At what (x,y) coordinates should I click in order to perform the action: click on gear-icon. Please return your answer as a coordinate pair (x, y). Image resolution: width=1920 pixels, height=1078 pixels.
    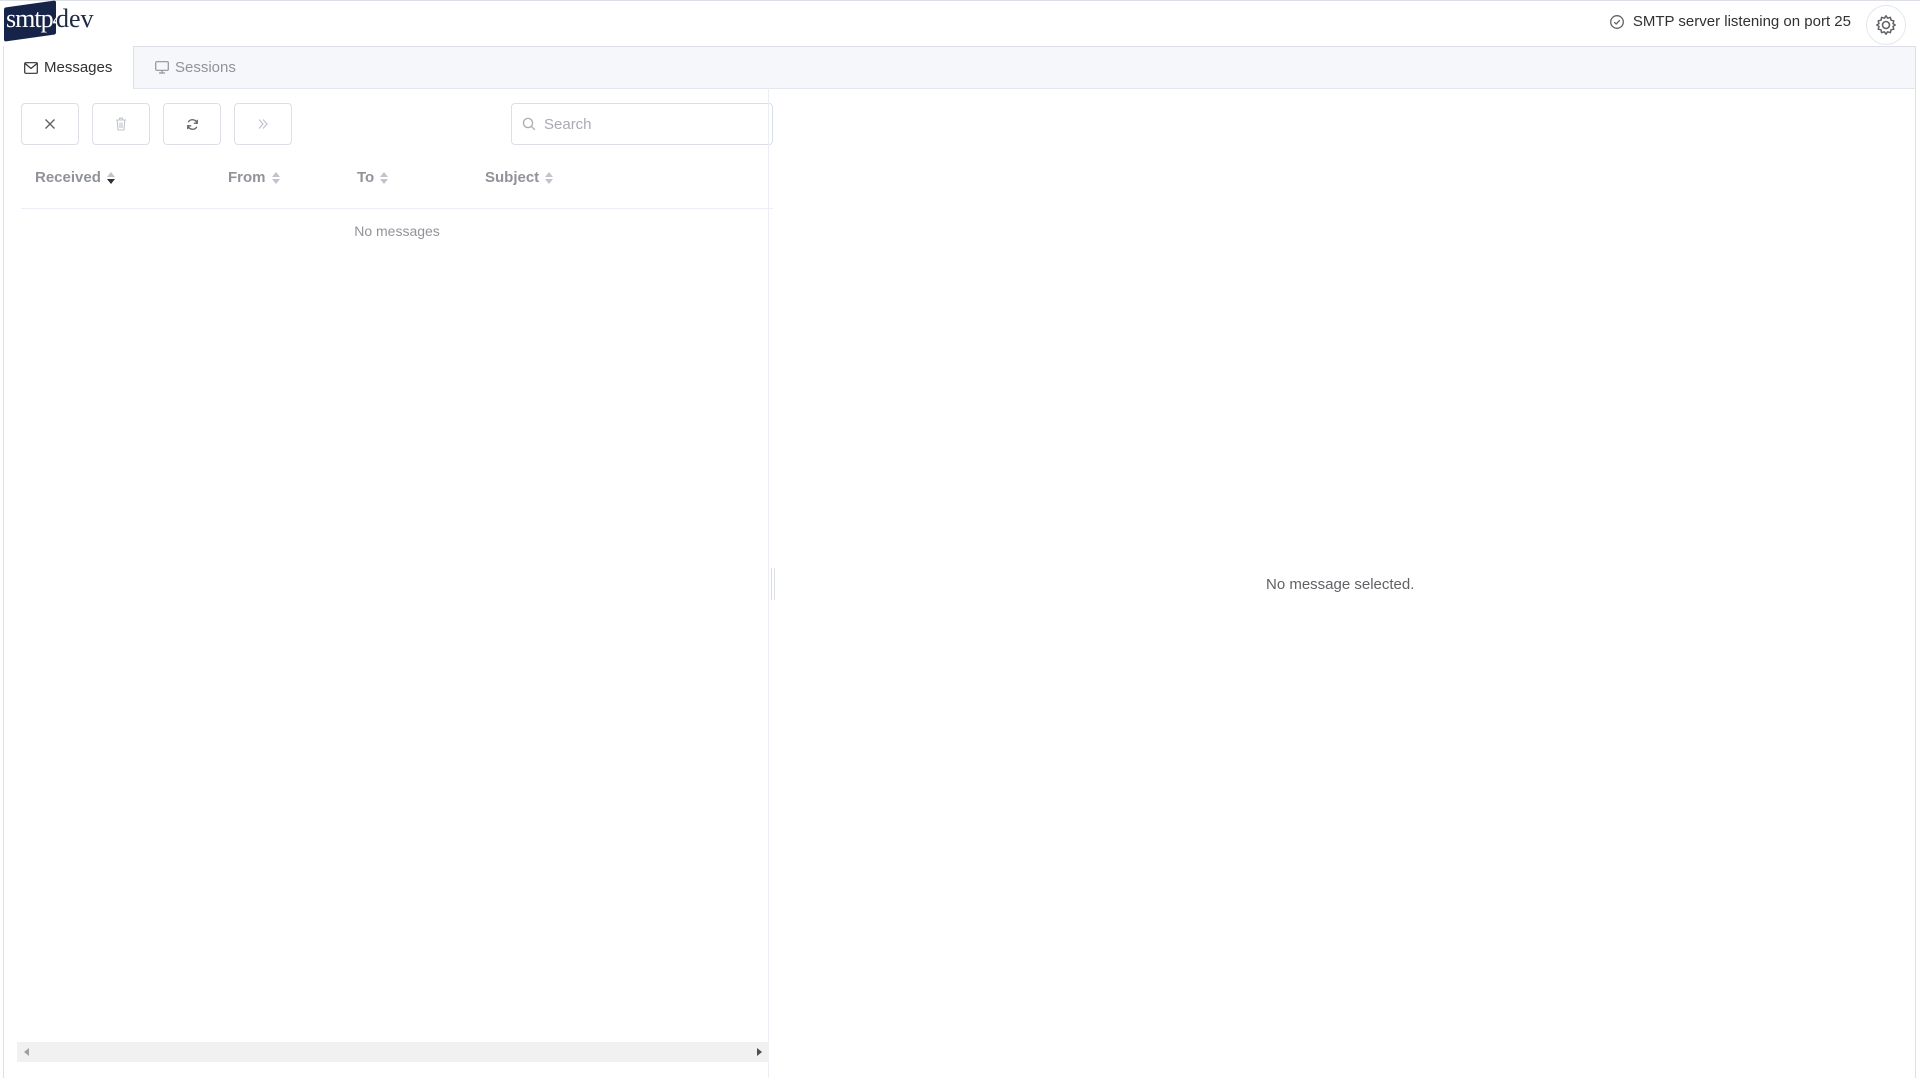
    Looking at the image, I should click on (1886, 25).